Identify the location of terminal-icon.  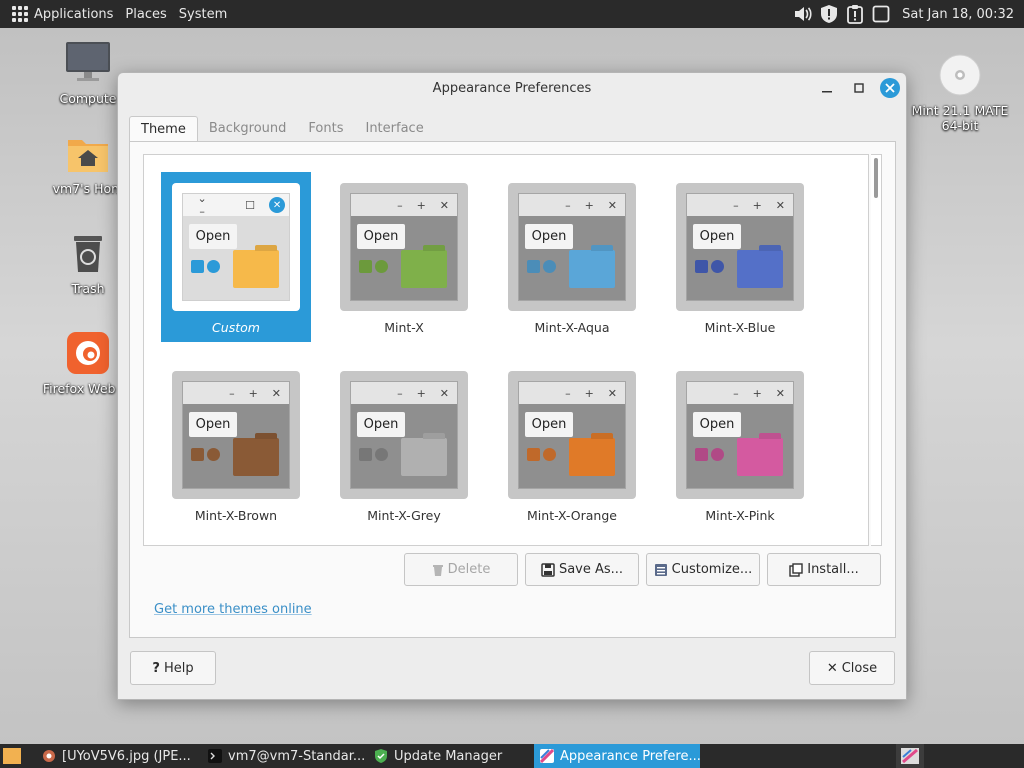
(215, 756).